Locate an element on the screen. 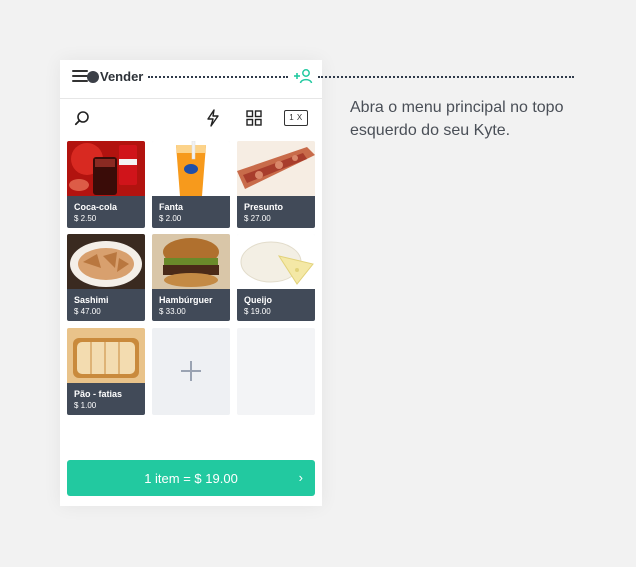 The width and height of the screenshot is (636, 567). product-name: Pão - fatias is located at coordinates (98, 394).